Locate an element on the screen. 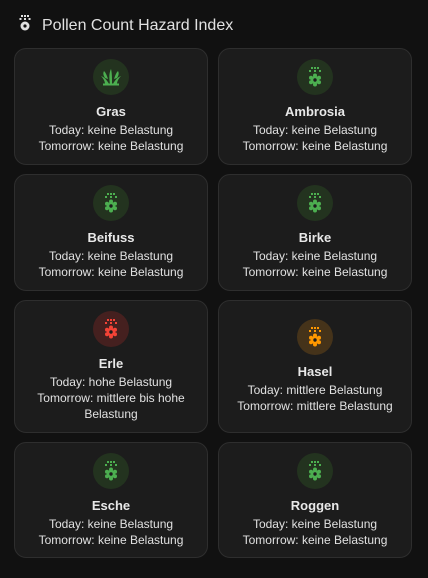 Image resolution: width=428 pixels, height=578 pixels. pollen-name: Beifuss is located at coordinates (111, 237).